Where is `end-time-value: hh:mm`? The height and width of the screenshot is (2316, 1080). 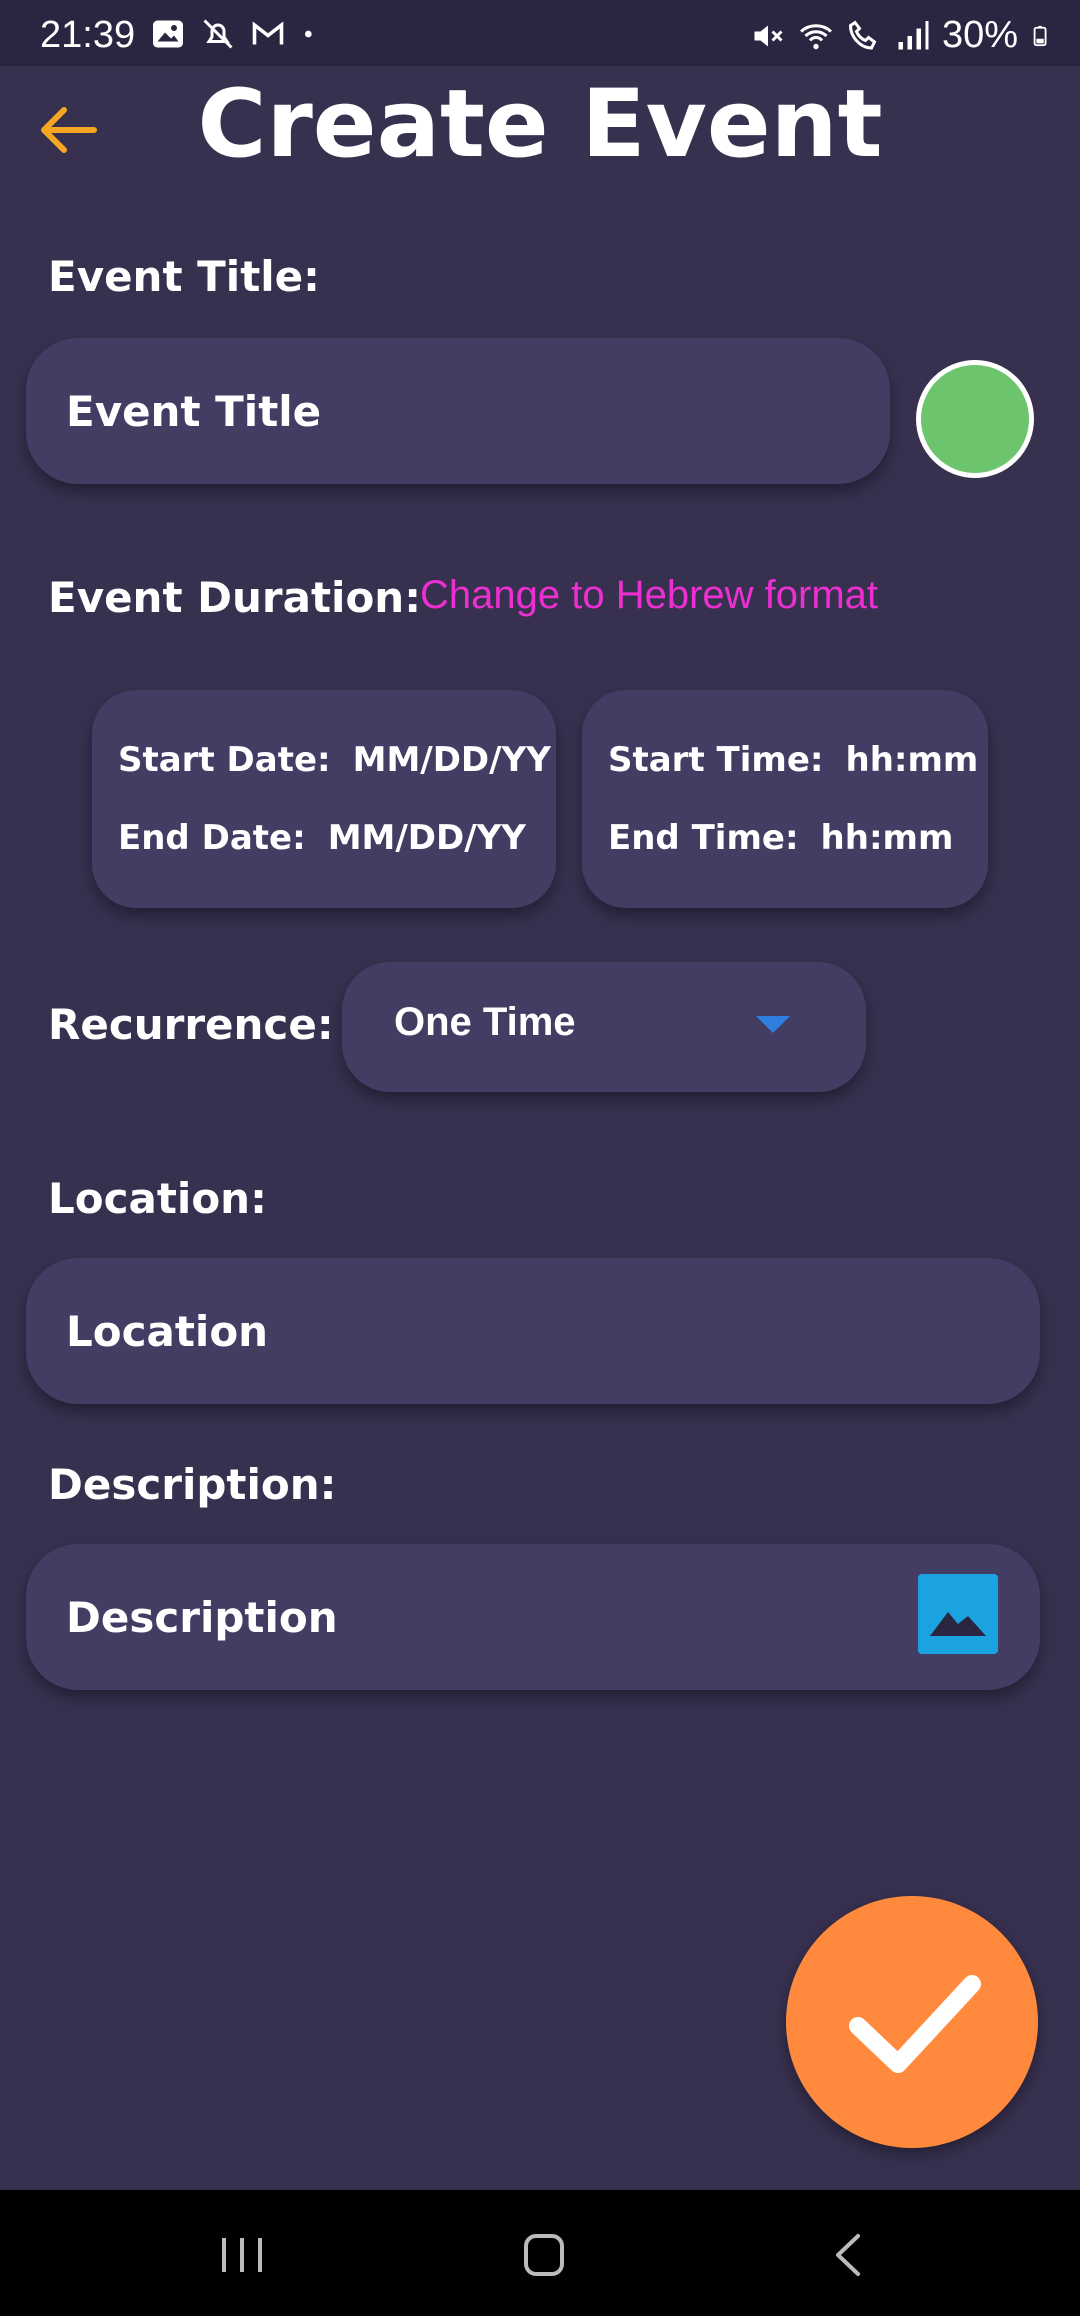 end-time-value: hh:mm is located at coordinates (887, 838).